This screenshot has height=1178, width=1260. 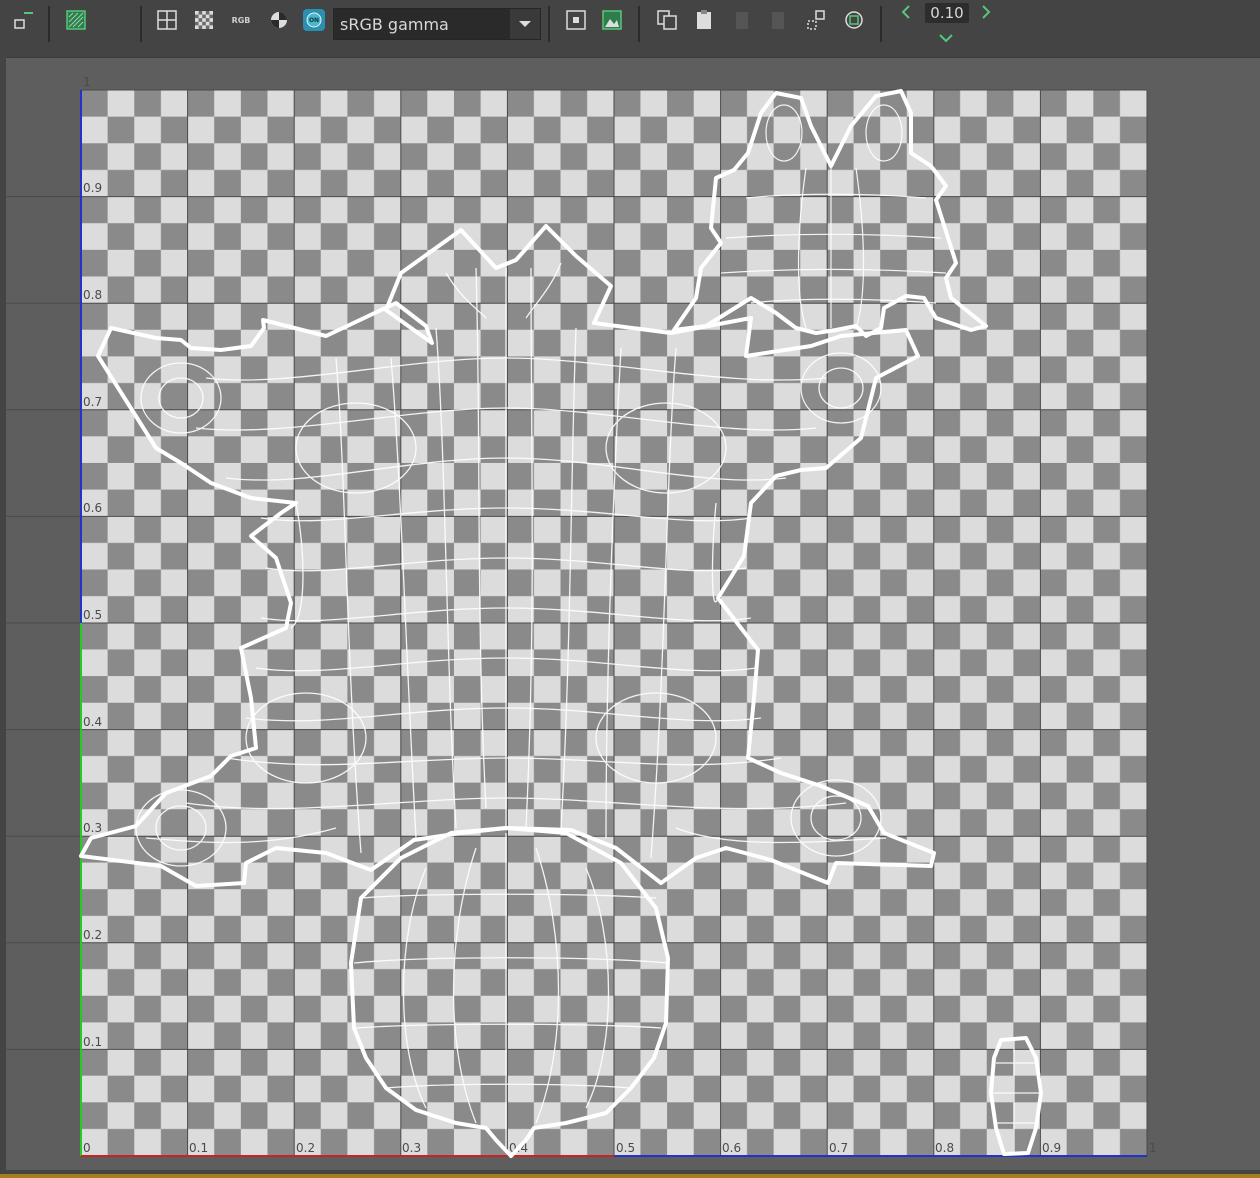 What do you see at coordinates (92, 295) in the screenshot?
I see `v-label: 0.8` at bounding box center [92, 295].